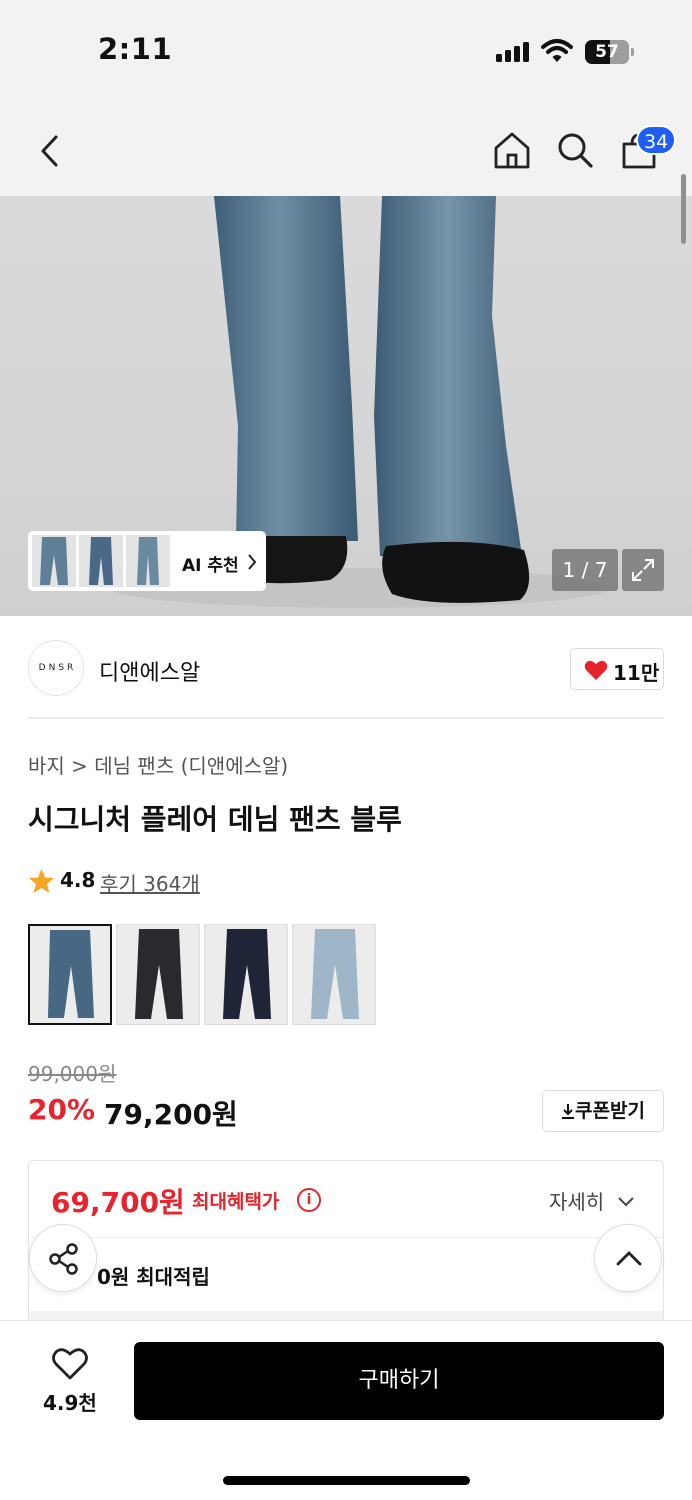 The height and width of the screenshot is (1500, 692). I want to click on benefit-detail-toggle: 자세히, so click(592, 1200).